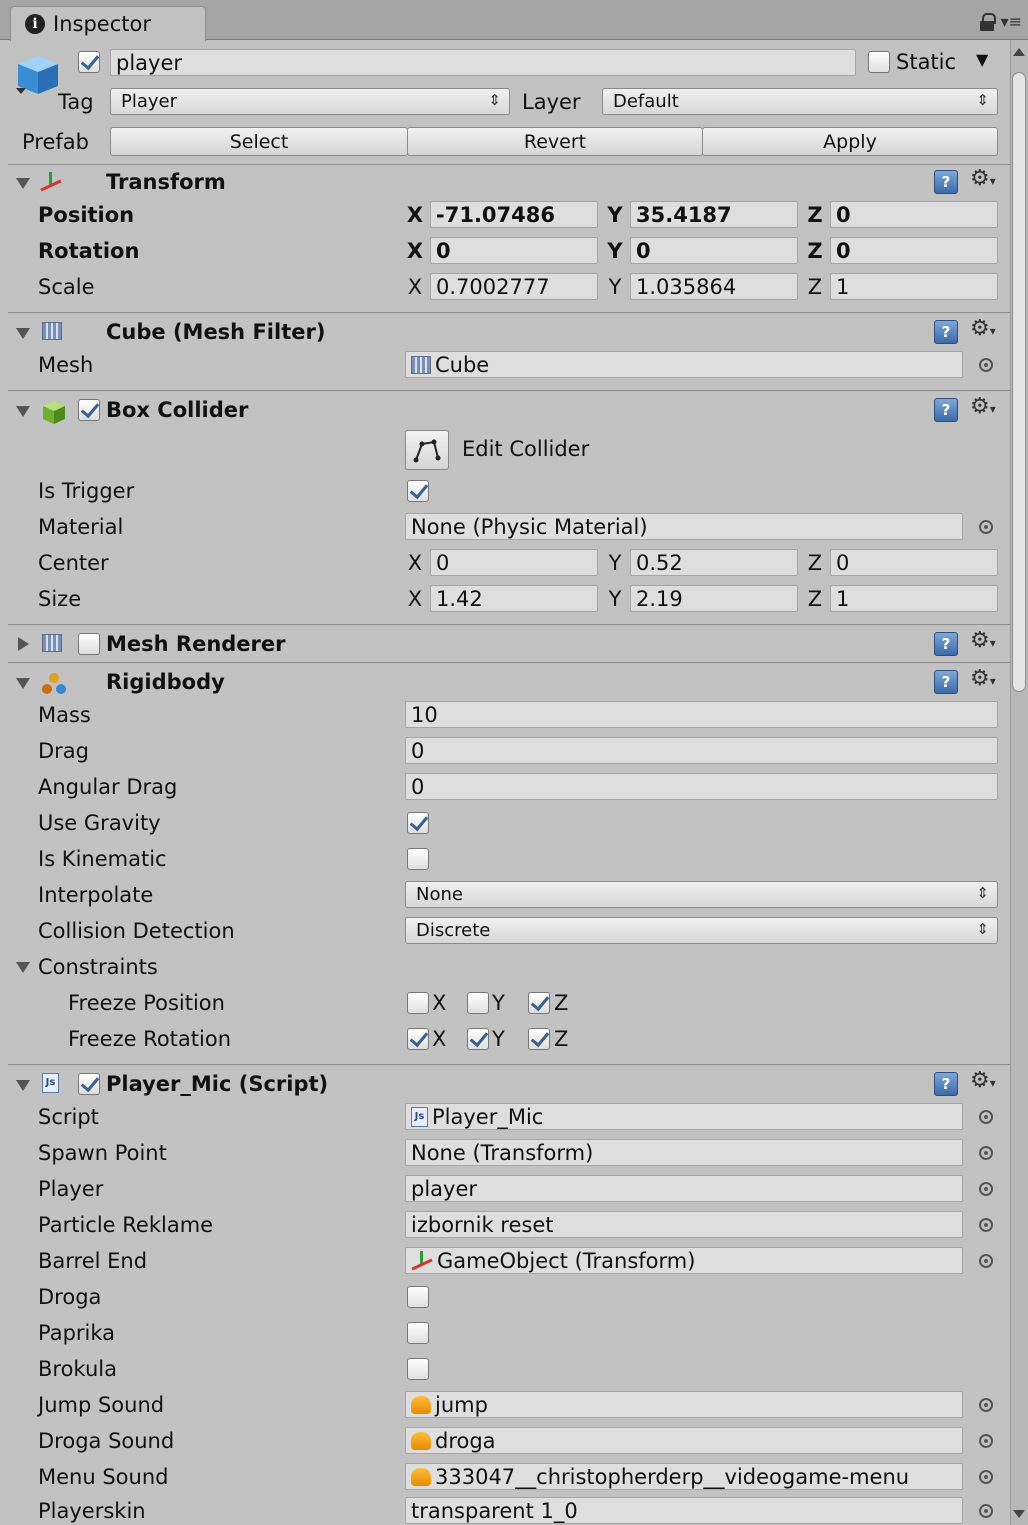 The width and height of the screenshot is (1028, 1525). Describe the element at coordinates (701, 894) in the screenshot. I see `interpolate-dropdown: None` at that location.